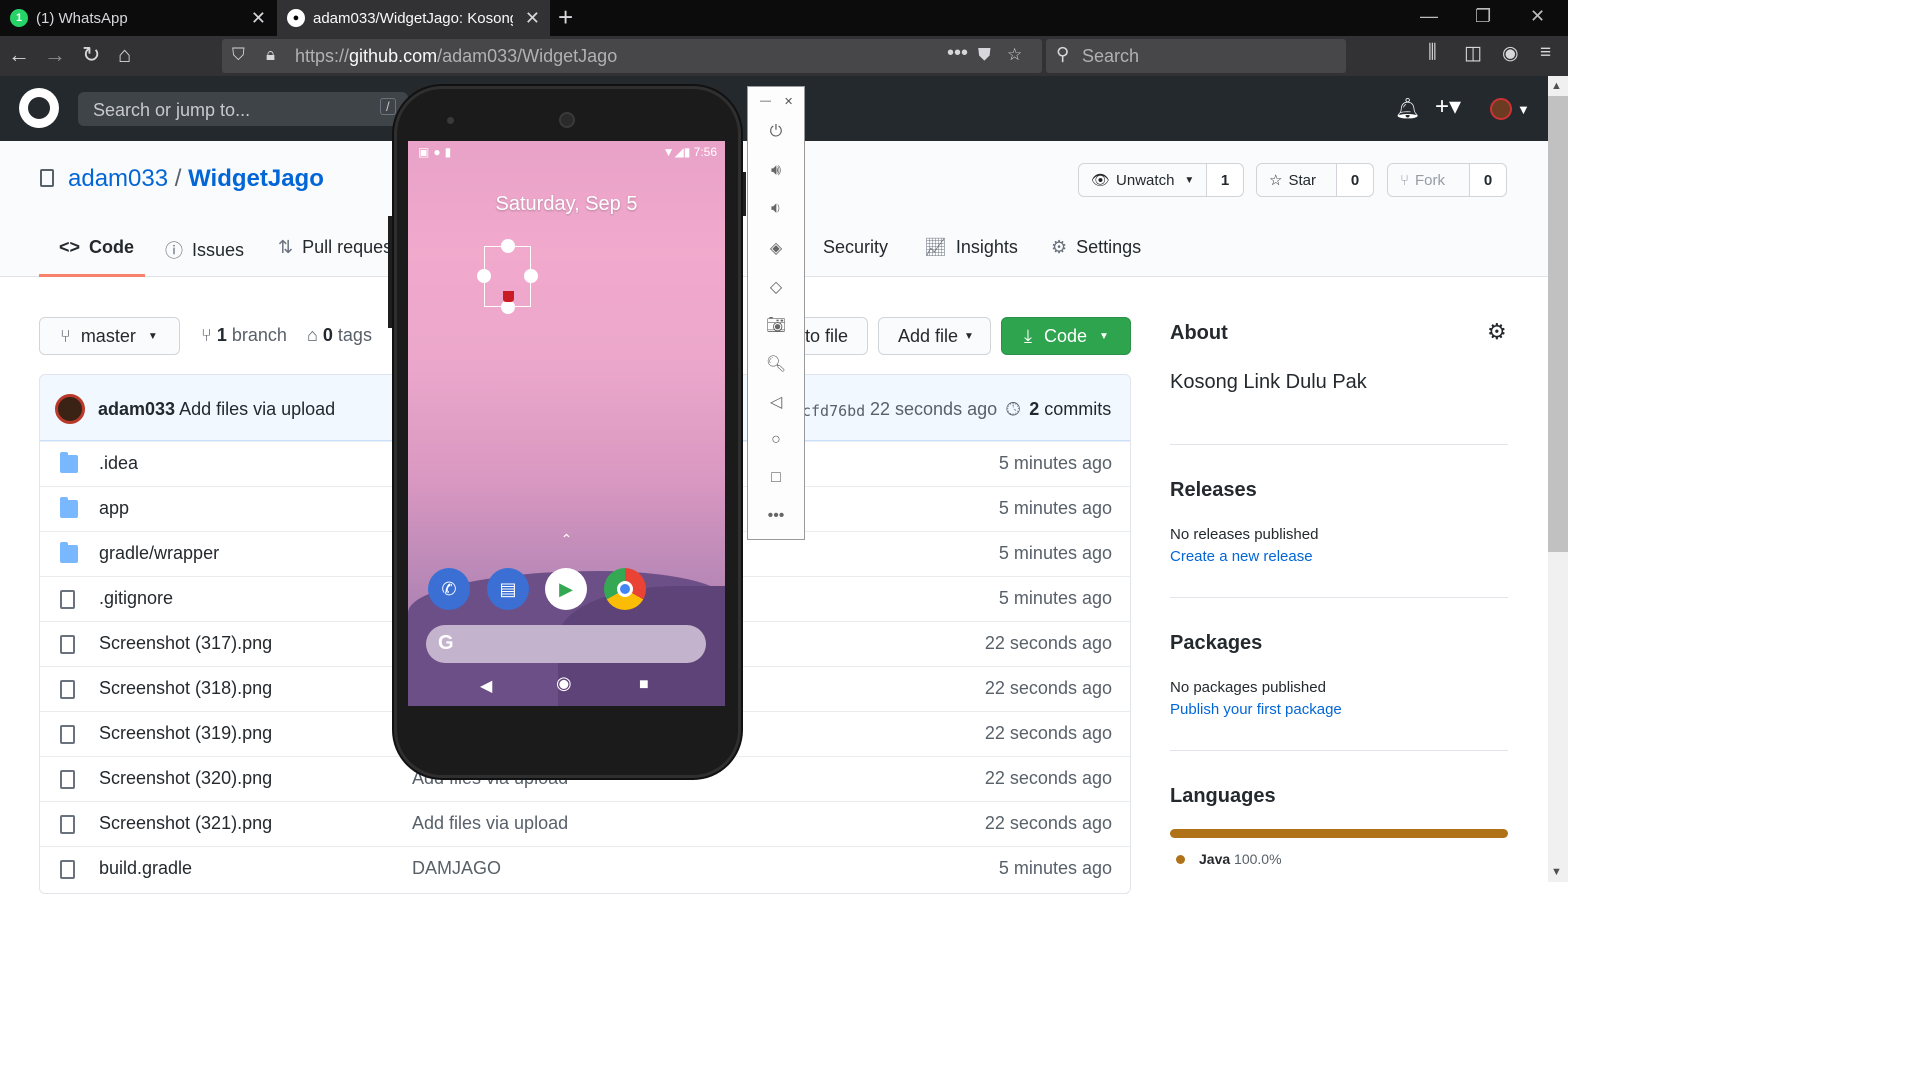 This screenshot has height=1080, width=1920. What do you see at coordinates (243, 109) in the screenshot?
I see `github-search-input: Search or jump to... /` at bounding box center [243, 109].